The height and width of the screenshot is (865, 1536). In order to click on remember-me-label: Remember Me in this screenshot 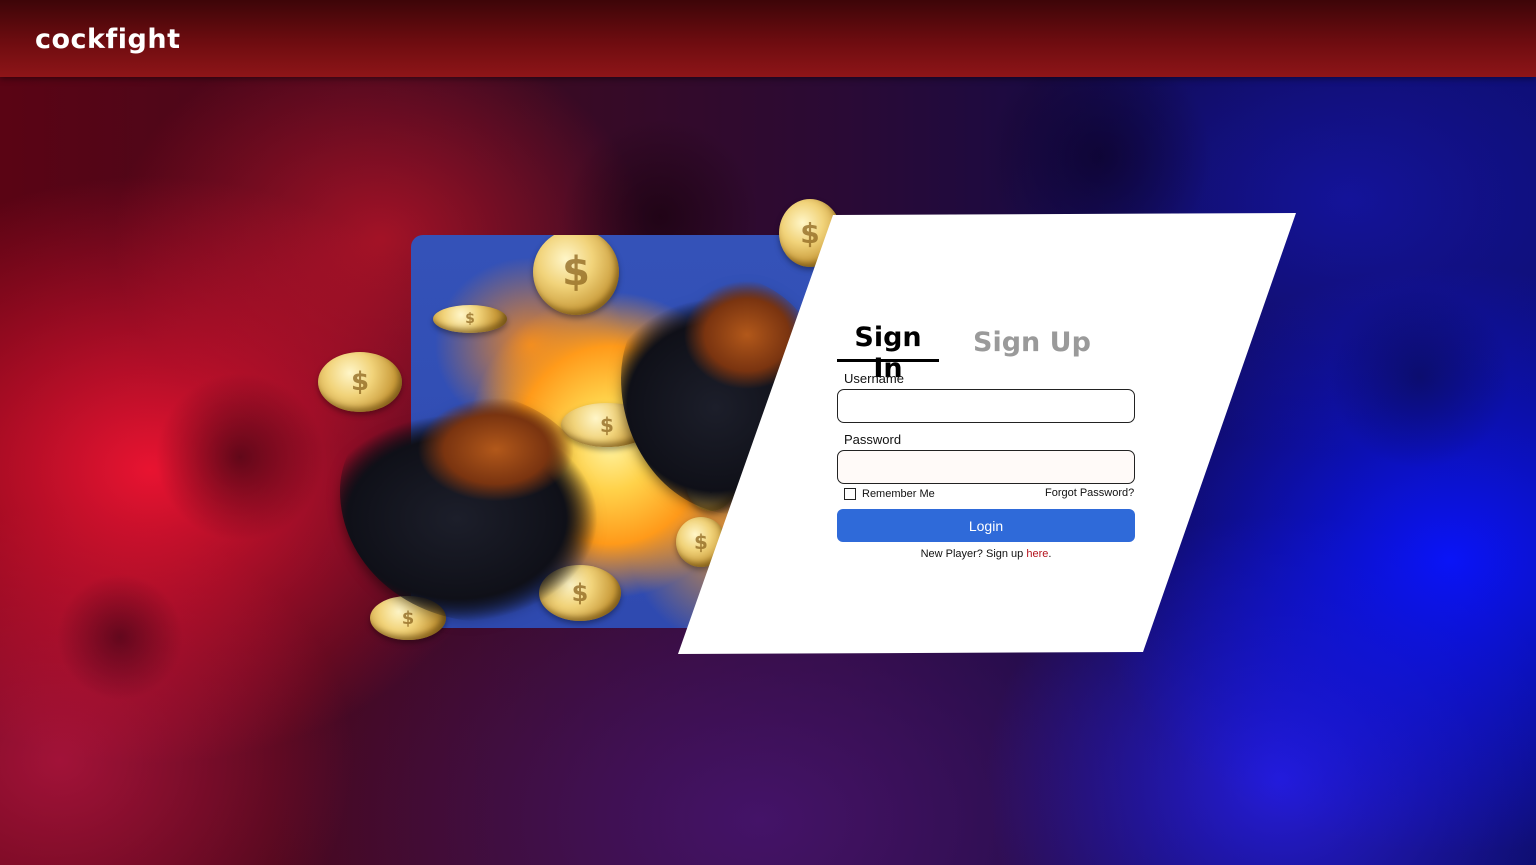, I will do `click(898, 494)`.